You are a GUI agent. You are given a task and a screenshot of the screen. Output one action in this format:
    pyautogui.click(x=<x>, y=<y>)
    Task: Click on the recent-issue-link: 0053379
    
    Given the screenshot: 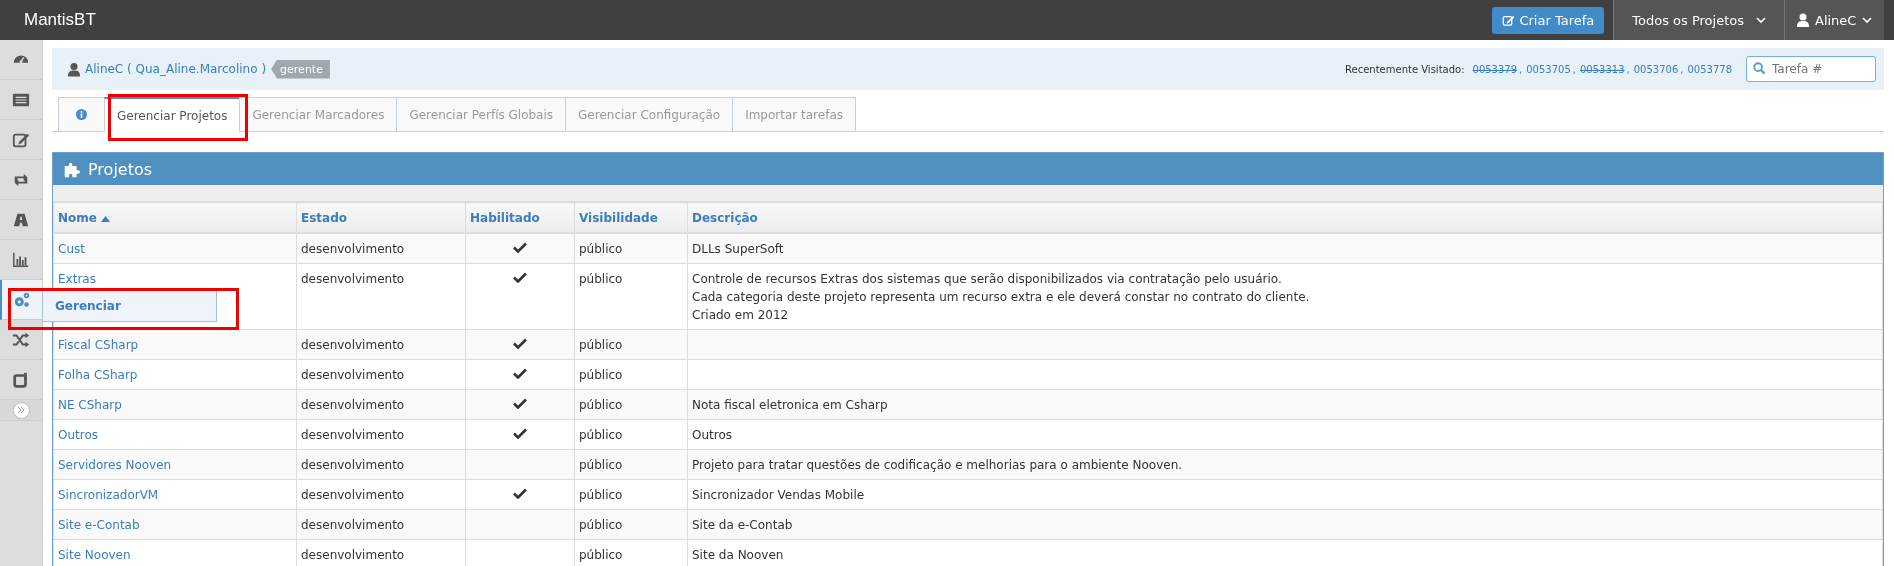 What is the action you would take?
    pyautogui.click(x=1495, y=69)
    